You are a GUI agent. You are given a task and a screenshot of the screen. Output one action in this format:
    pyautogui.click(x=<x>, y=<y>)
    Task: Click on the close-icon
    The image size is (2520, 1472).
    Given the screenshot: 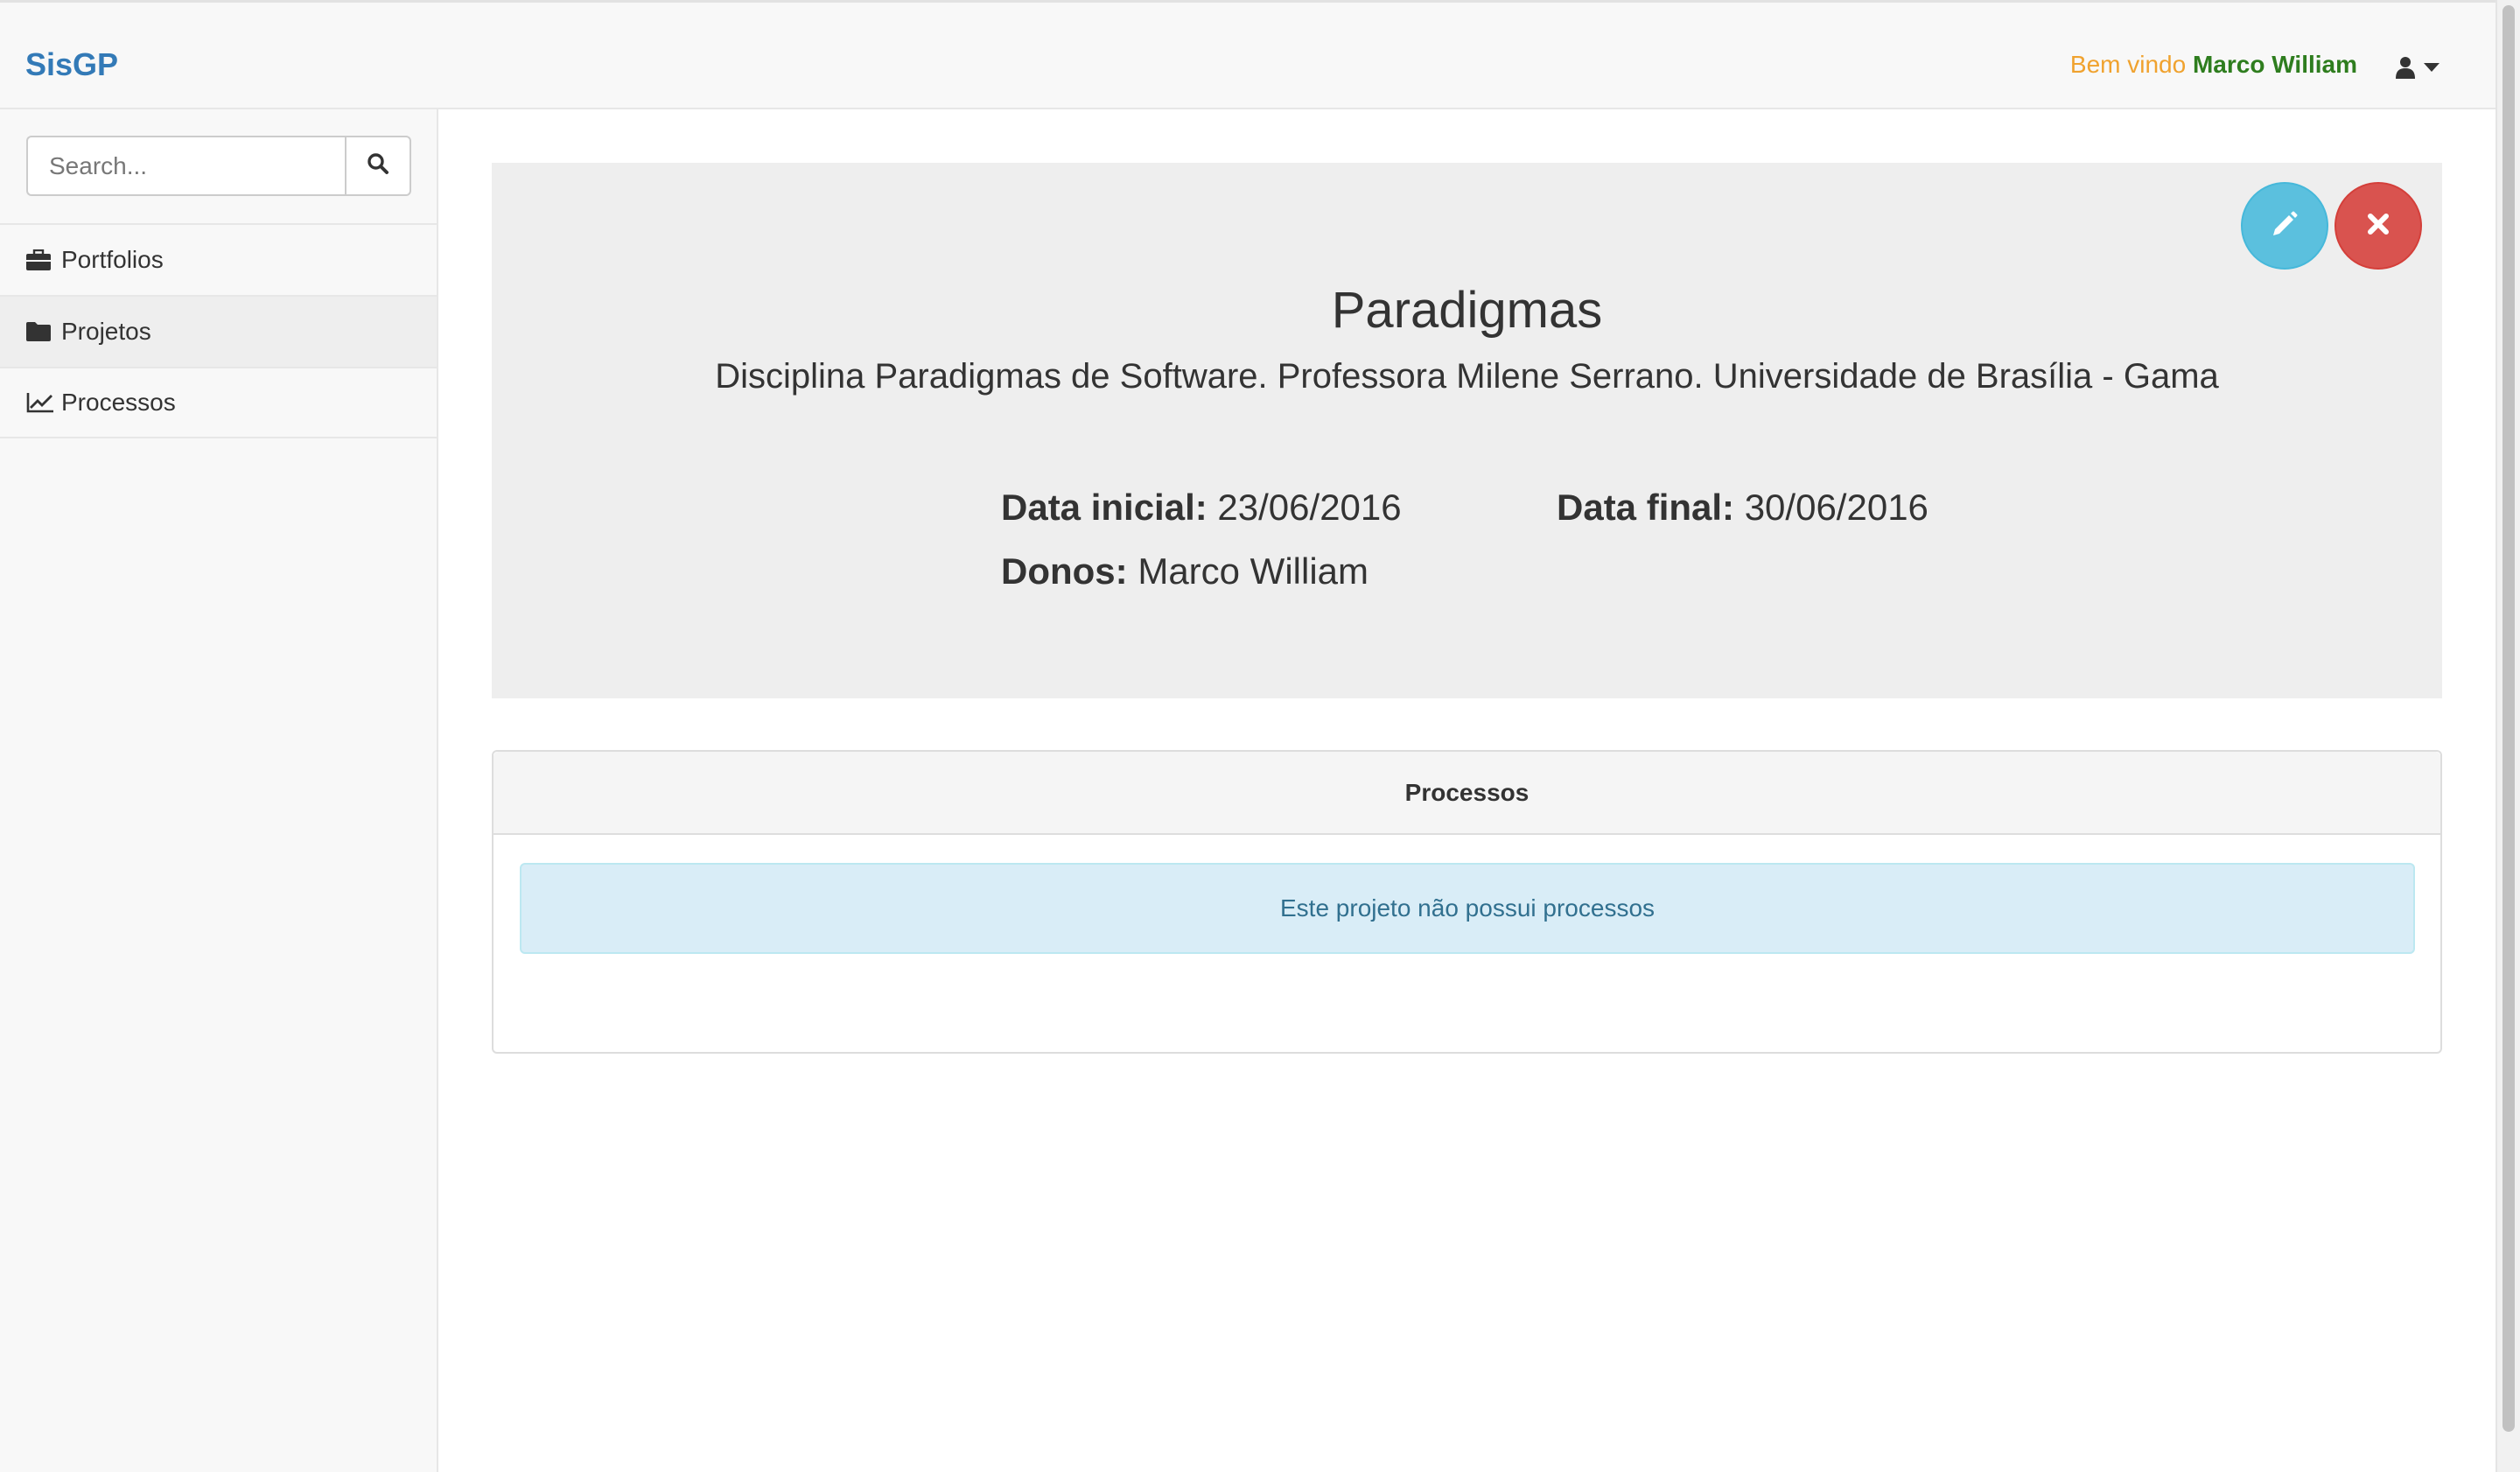 What is the action you would take?
    pyautogui.click(x=2378, y=227)
    